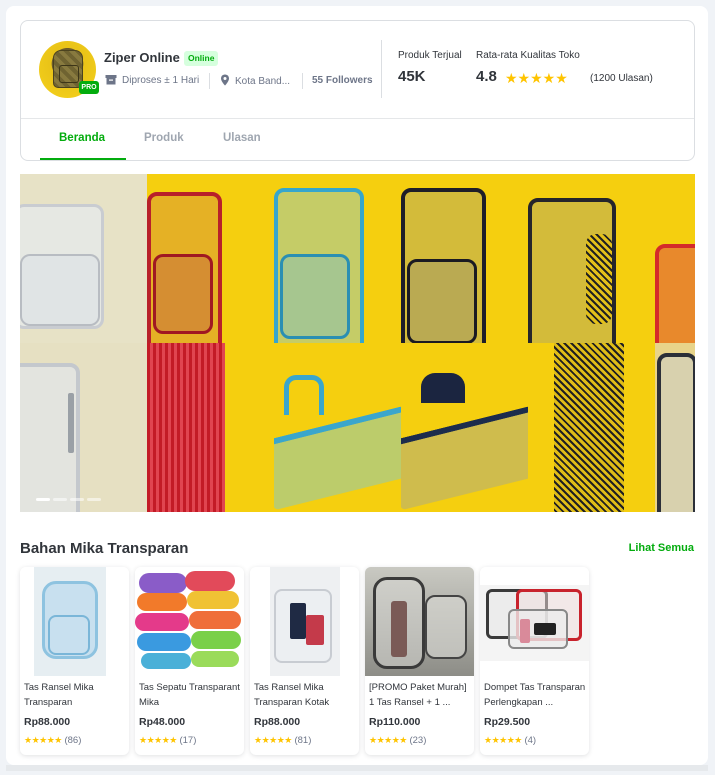 Image resolution: width=715 pixels, height=775 pixels. I want to click on product-rating: ★★★★★ (4), so click(510, 740).